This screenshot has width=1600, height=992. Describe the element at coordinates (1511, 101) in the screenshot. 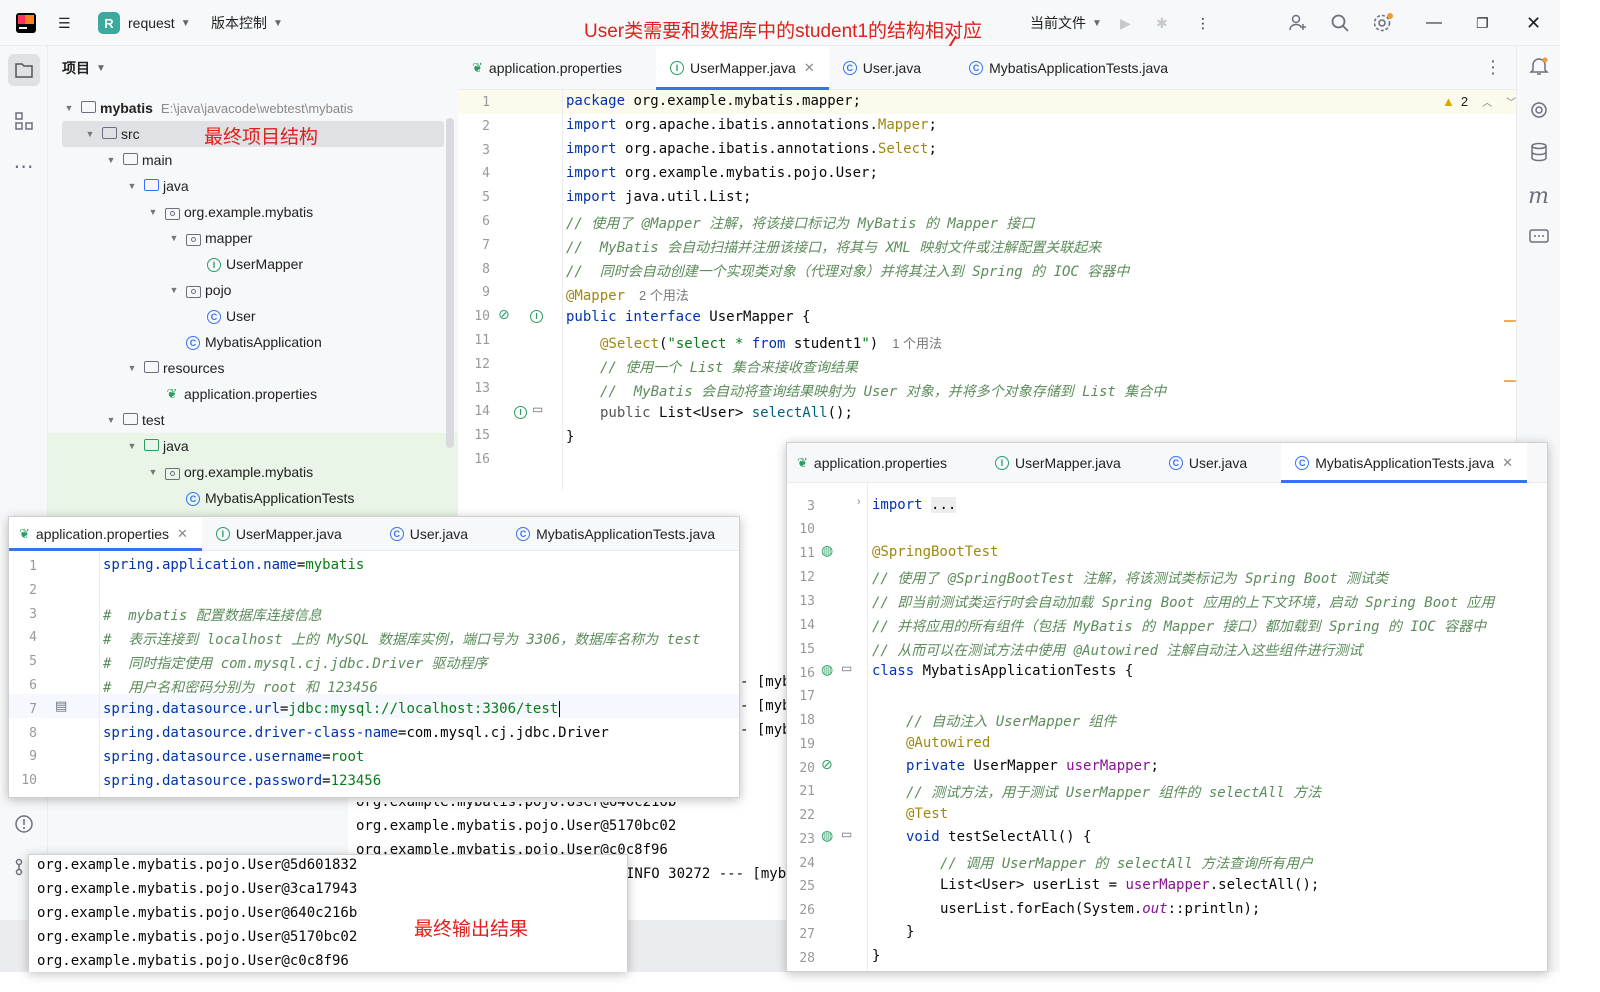

I see `chevron-down-icon: ﹀` at that location.